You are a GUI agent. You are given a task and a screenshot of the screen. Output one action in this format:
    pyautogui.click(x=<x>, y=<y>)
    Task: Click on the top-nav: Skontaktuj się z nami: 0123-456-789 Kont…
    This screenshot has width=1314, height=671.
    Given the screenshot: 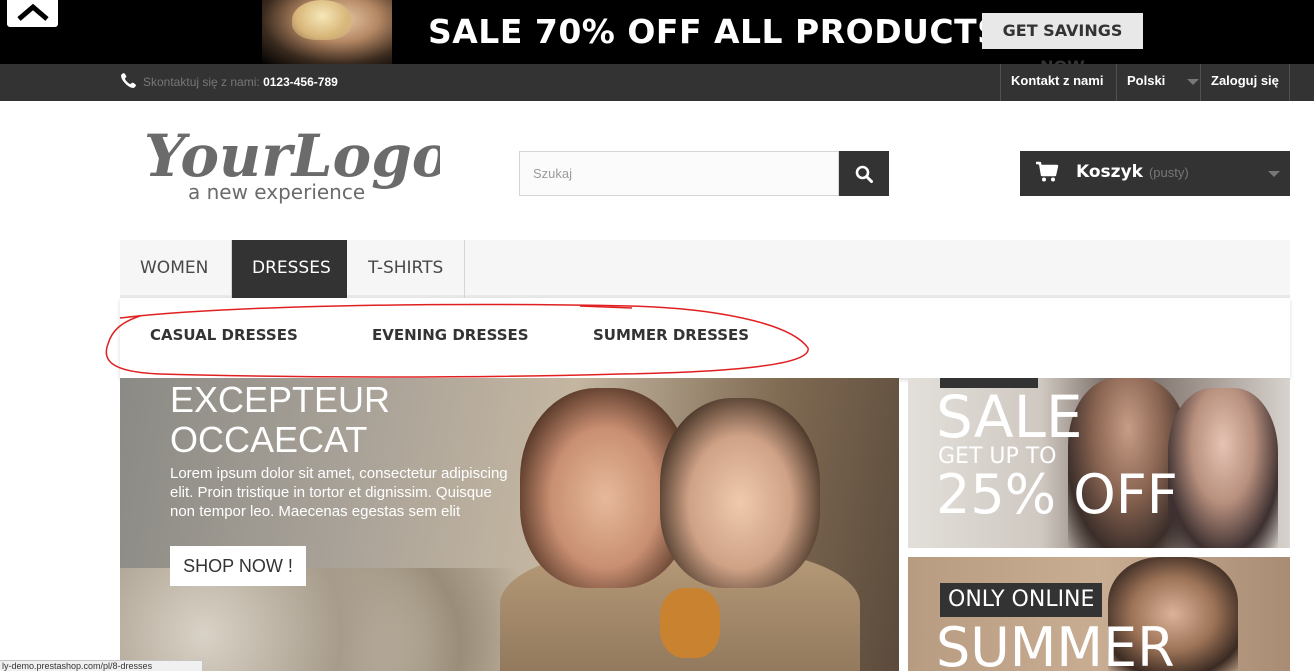 What is the action you would take?
    pyautogui.click(x=657, y=82)
    